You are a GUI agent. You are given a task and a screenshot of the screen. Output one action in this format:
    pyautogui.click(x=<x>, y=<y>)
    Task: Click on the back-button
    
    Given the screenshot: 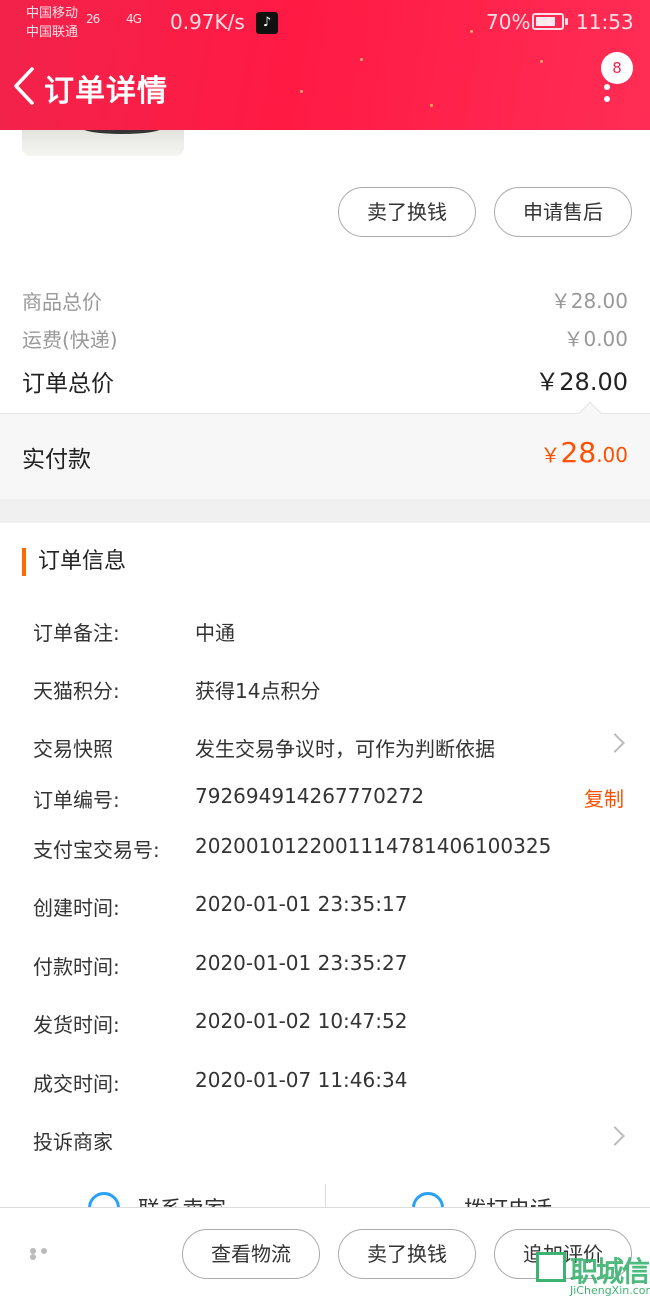 What is the action you would take?
    pyautogui.click(x=25, y=86)
    